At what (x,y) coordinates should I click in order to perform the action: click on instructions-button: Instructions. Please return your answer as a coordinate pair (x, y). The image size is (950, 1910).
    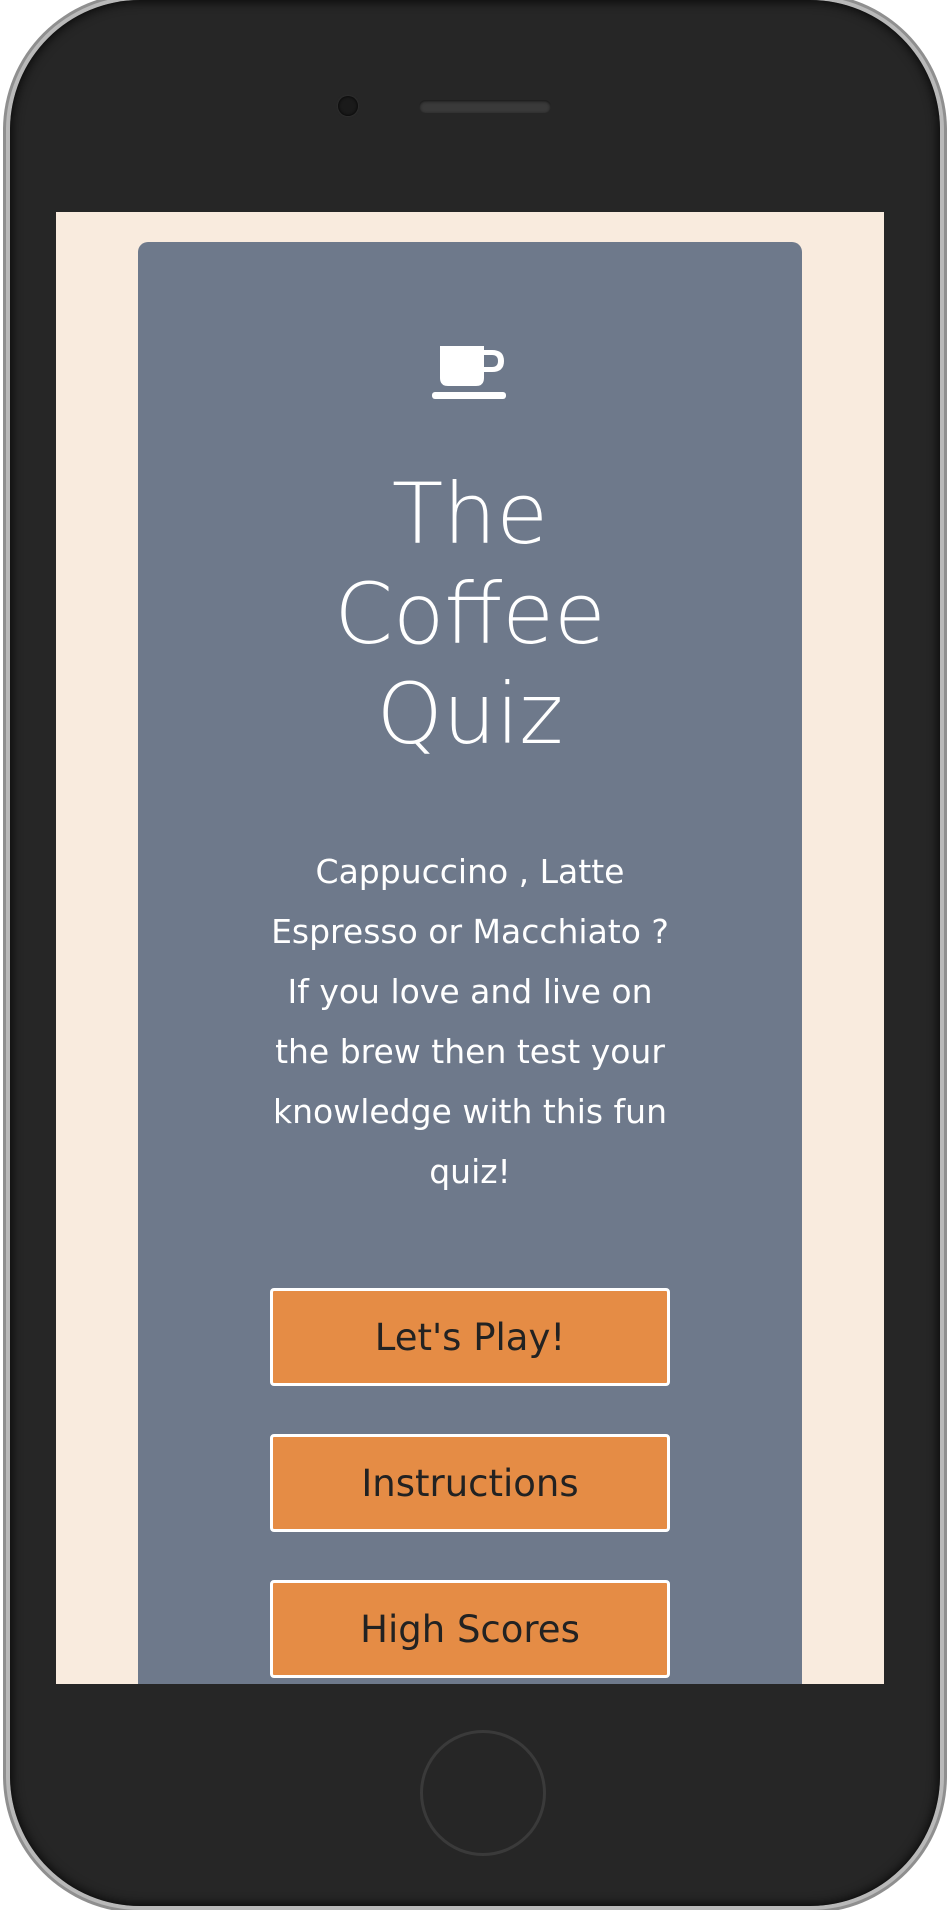
    Looking at the image, I should click on (470, 1483).